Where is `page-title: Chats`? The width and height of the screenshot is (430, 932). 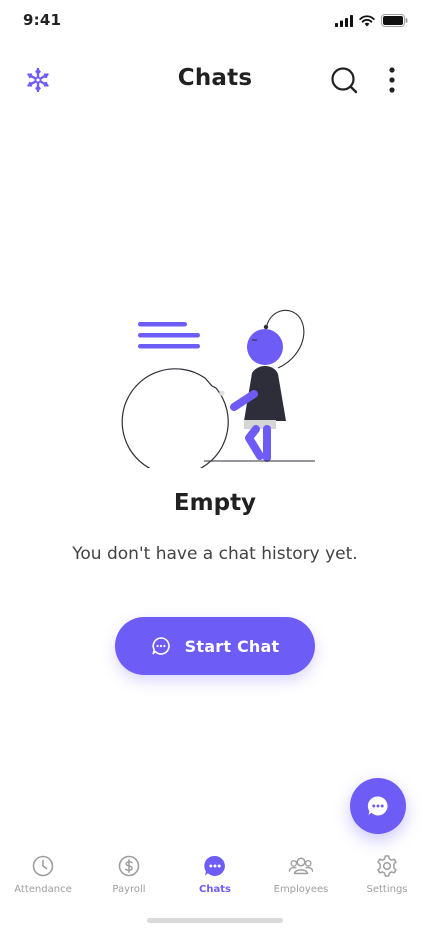 page-title: Chats is located at coordinates (215, 78).